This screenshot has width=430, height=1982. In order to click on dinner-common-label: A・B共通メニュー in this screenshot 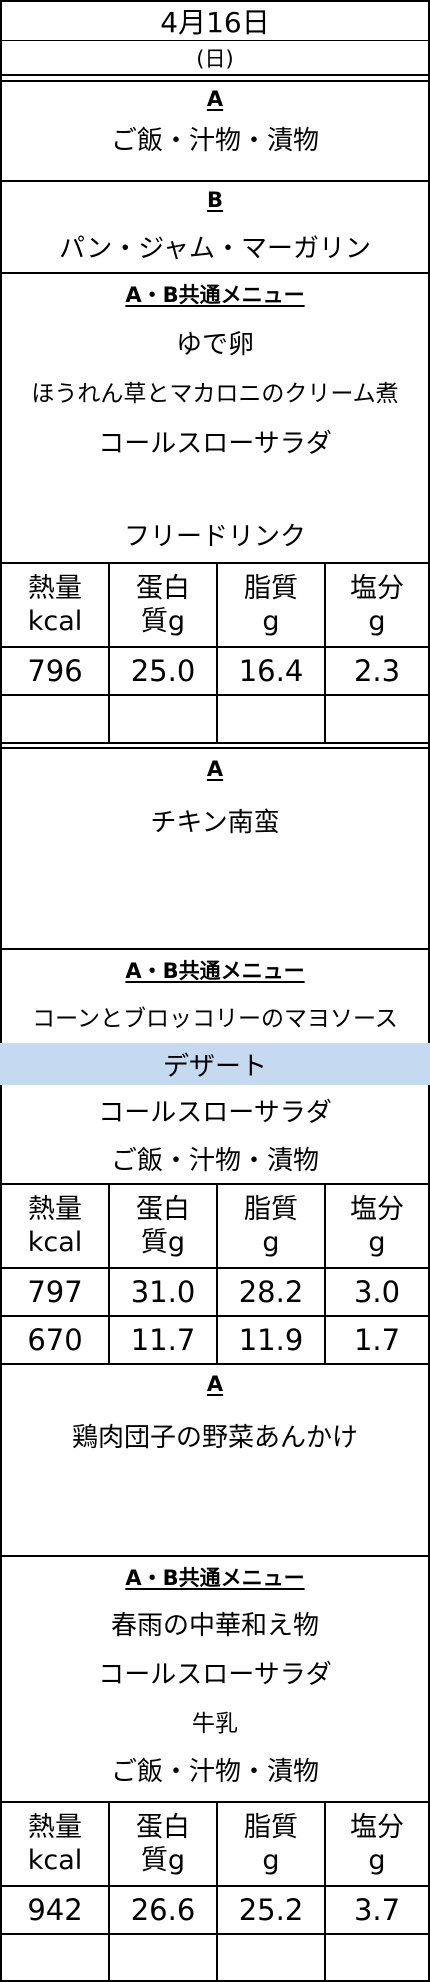, I will do `click(215, 1578)`.